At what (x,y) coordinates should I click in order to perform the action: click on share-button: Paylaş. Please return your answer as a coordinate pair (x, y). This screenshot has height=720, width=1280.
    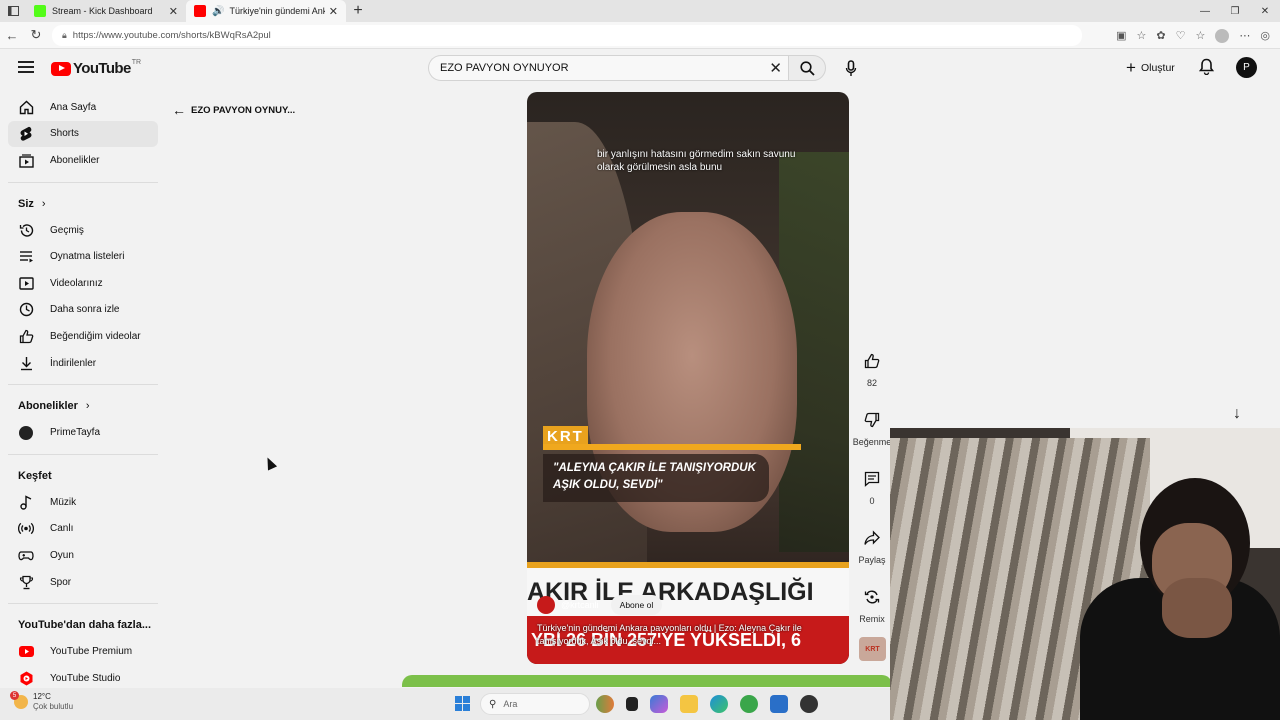
    Looking at the image, I should click on (872, 554).